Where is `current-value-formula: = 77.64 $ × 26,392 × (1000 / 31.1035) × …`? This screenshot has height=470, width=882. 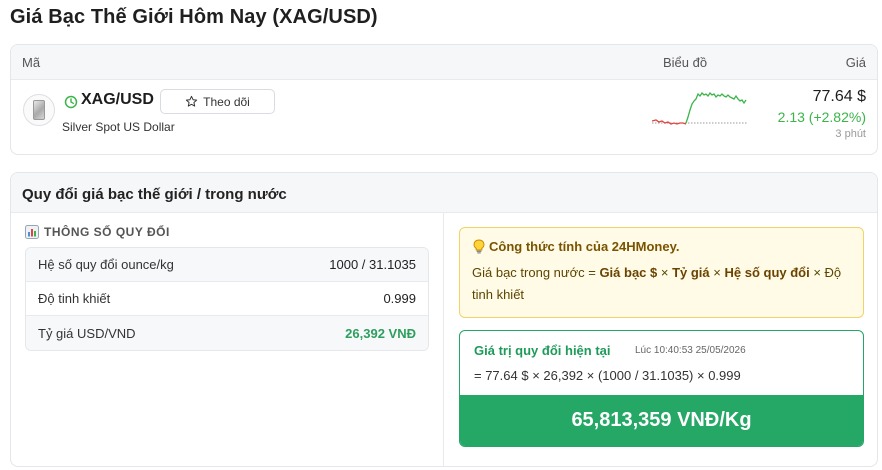
current-value-formula: = 77.64 $ × 26,392 × (1000 / 31.1035) × … is located at coordinates (607, 375).